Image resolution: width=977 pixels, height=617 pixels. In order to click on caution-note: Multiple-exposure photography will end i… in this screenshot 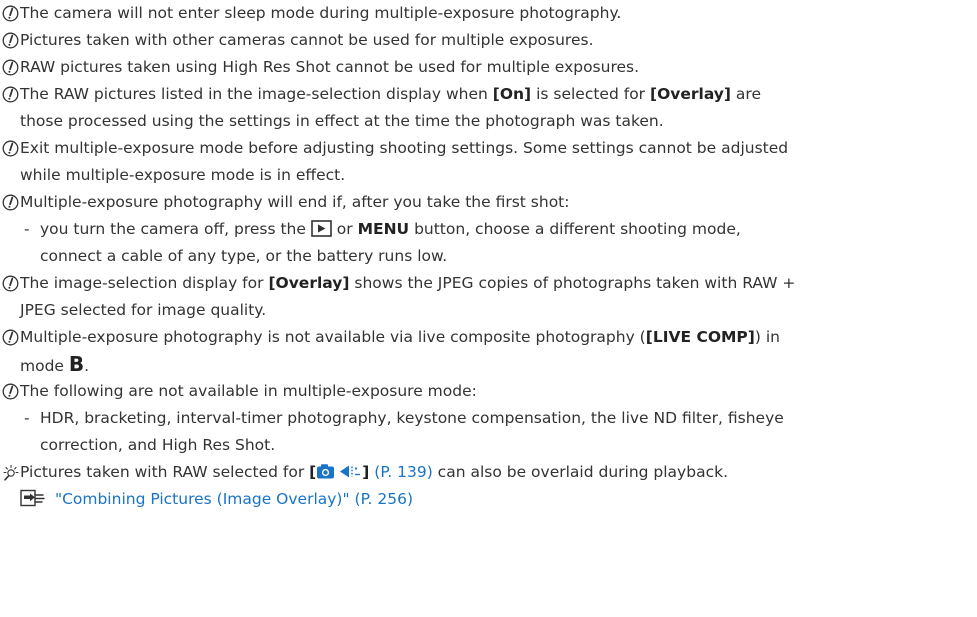, I will do `click(480, 202)`.